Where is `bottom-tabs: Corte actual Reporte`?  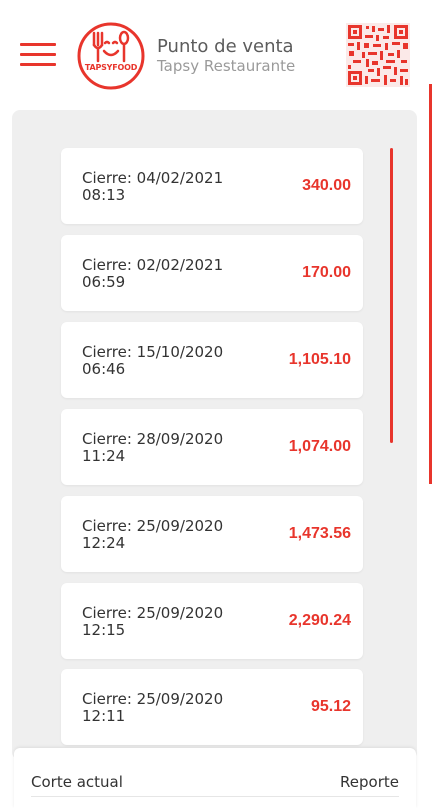
bottom-tabs: Corte actual Reporte is located at coordinates (215, 778).